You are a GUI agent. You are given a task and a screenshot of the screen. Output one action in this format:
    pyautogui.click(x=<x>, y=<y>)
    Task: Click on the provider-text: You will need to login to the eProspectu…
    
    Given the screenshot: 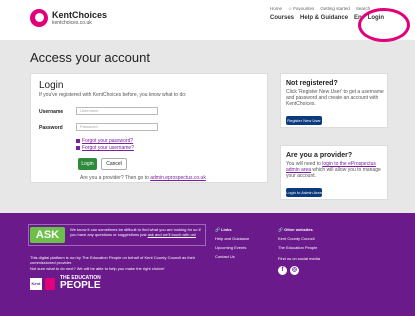 What is the action you would take?
    pyautogui.click(x=333, y=170)
    